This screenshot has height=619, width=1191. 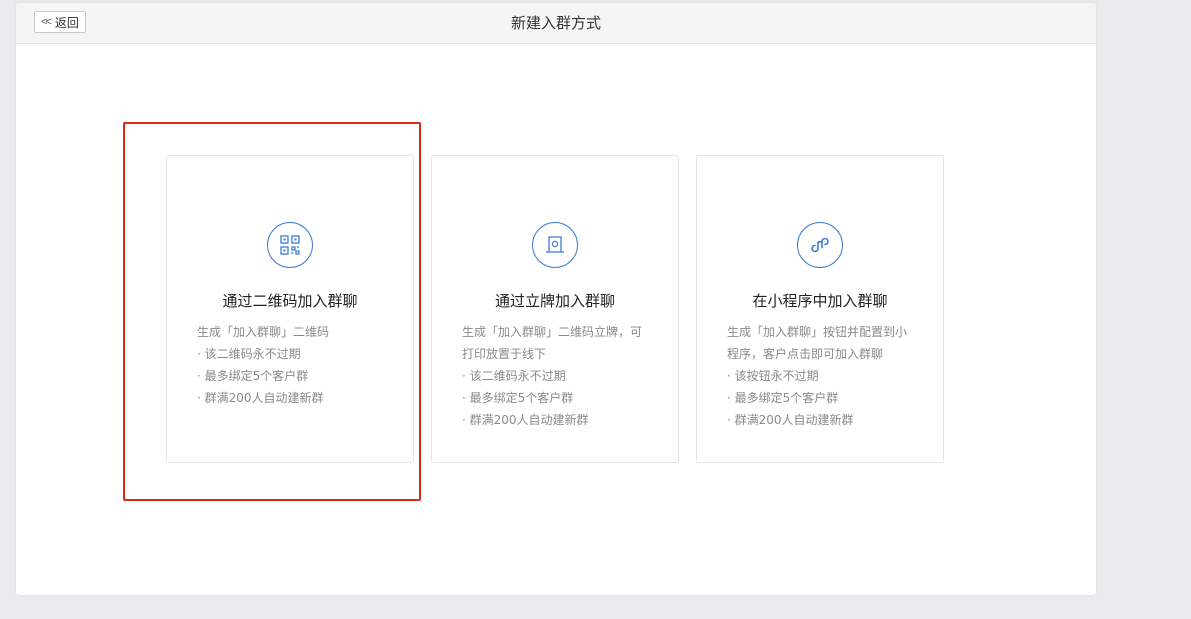 What do you see at coordinates (263, 332) in the screenshot?
I see `desc-line: 生成「加入群聊」二维码` at bounding box center [263, 332].